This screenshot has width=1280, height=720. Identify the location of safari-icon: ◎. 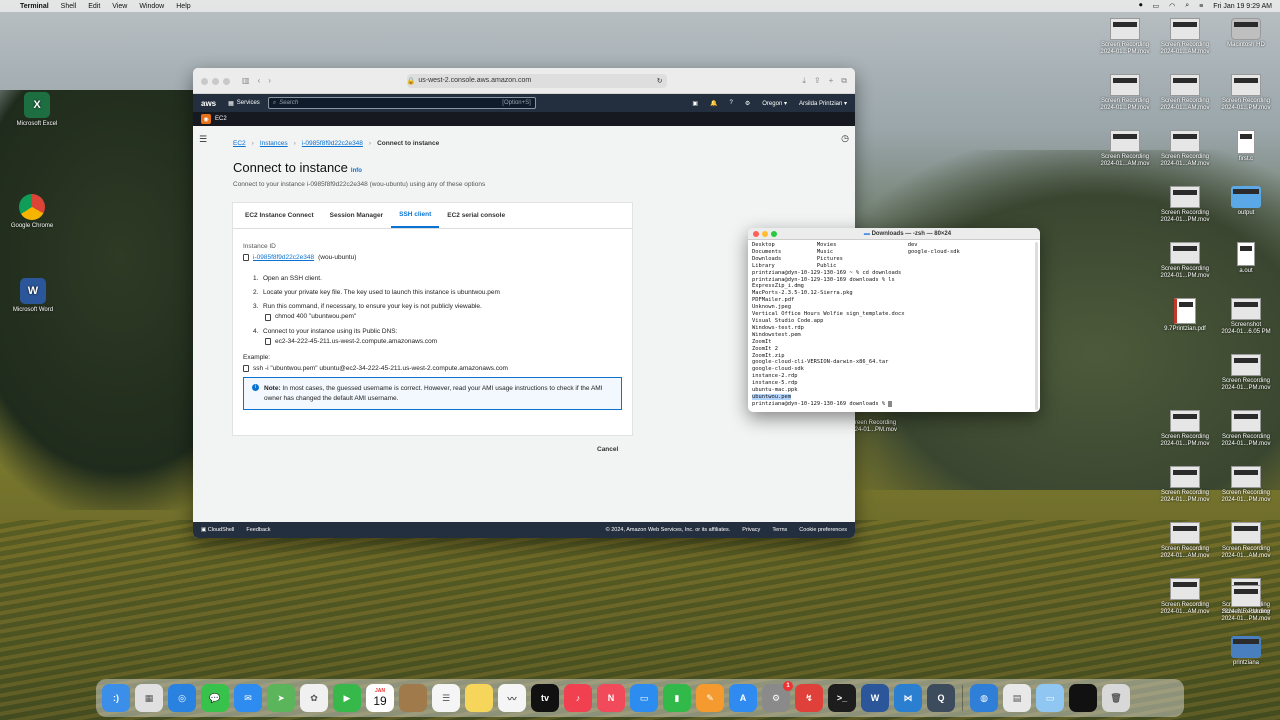
(182, 698).